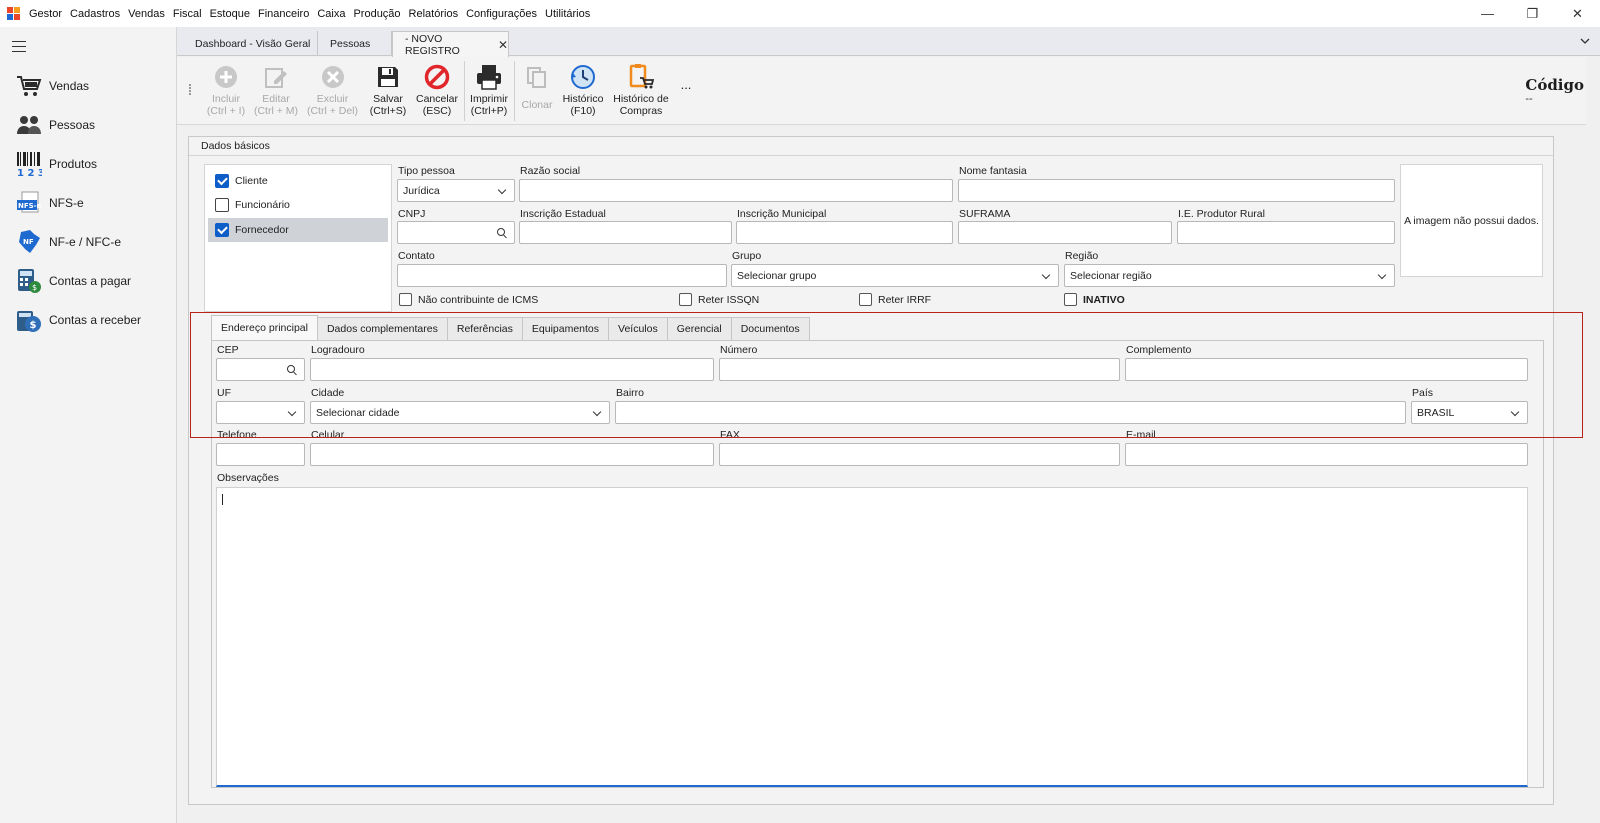  I want to click on tab-dados-complementares: Dados complementares, so click(382, 328).